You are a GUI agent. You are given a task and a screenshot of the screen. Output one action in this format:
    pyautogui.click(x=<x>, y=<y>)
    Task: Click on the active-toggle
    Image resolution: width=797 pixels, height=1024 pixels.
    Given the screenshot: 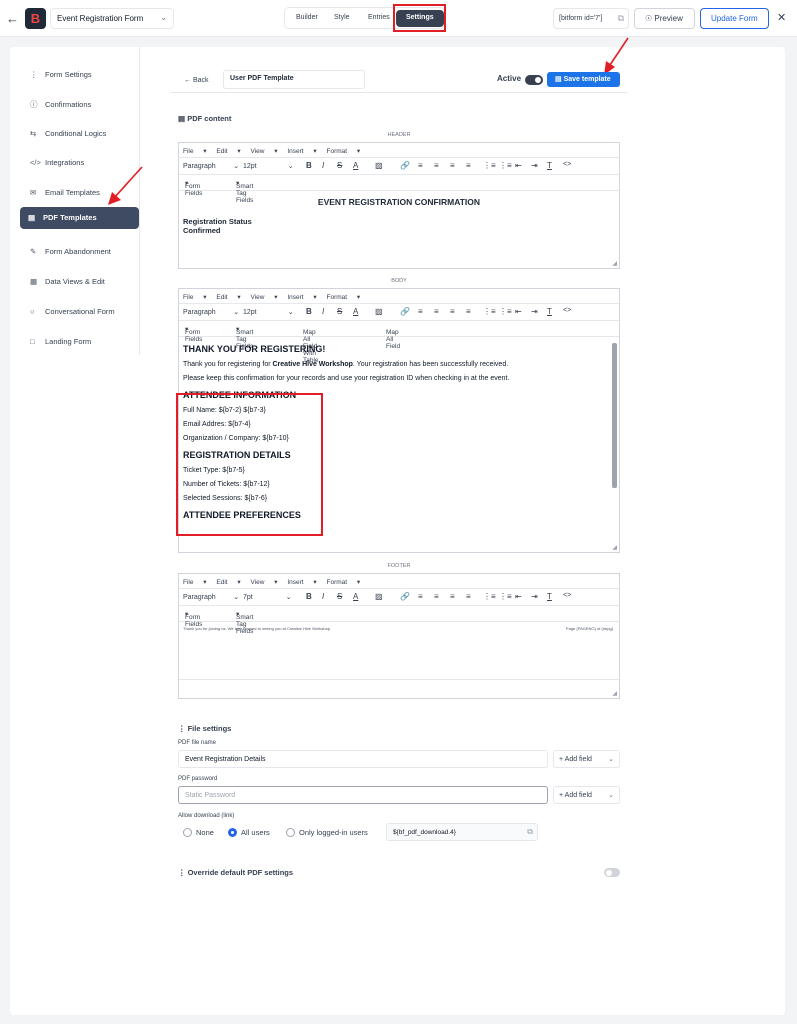 What is the action you would take?
    pyautogui.click(x=534, y=80)
    